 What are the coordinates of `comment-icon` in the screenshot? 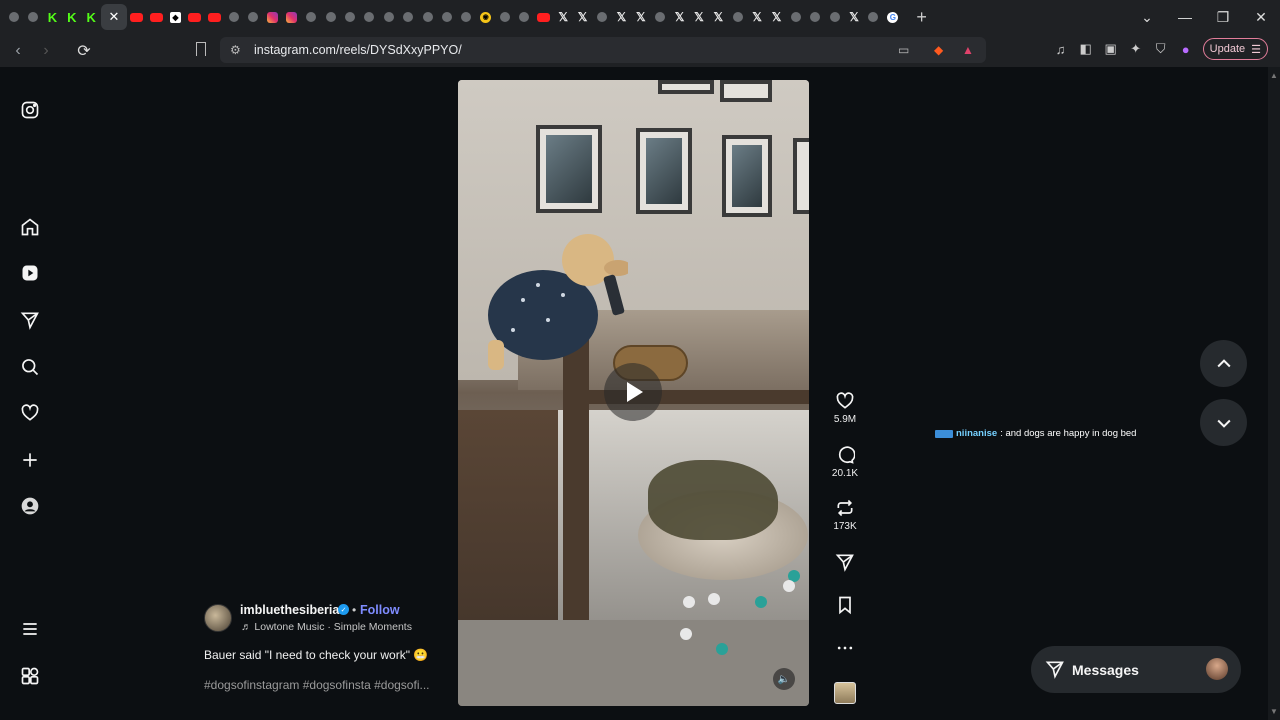 It's located at (845, 455).